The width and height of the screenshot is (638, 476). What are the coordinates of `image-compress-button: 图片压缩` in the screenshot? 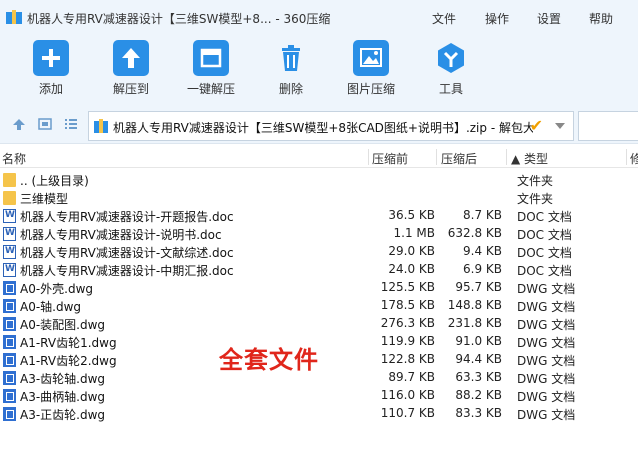 It's located at (371, 68).